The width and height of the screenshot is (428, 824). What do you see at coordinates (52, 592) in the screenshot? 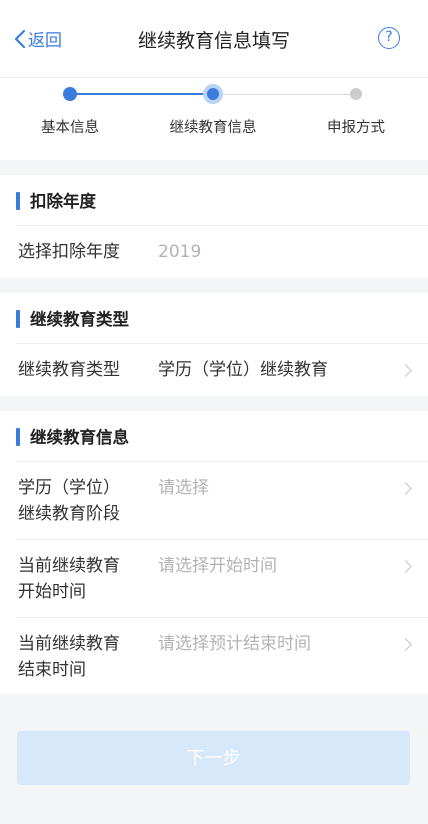
I see `row-label-line2: 开始时间` at bounding box center [52, 592].